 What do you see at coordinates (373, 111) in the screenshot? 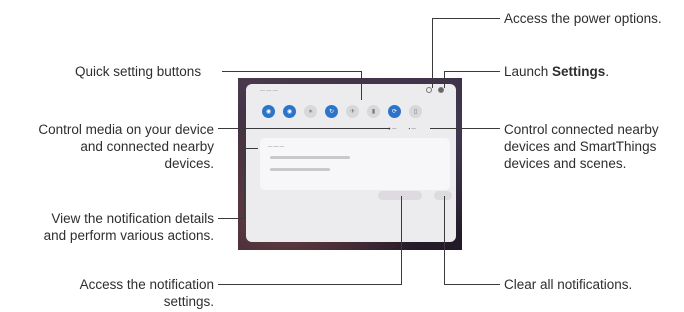
I see `flashlight-icon: ▮` at bounding box center [373, 111].